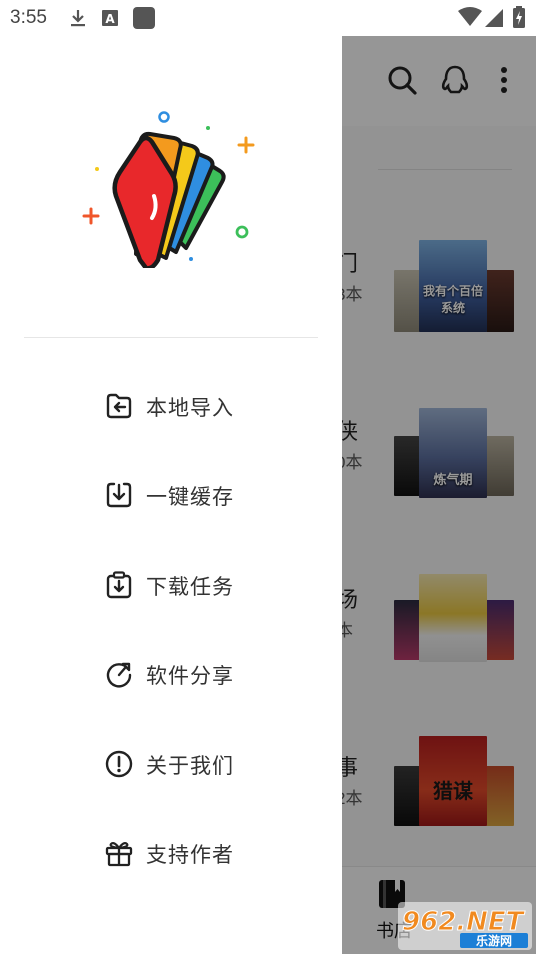 This screenshot has width=536, height=954. Describe the element at coordinates (168, 189) in the screenshot. I see `reader-app-logo-icon` at that location.